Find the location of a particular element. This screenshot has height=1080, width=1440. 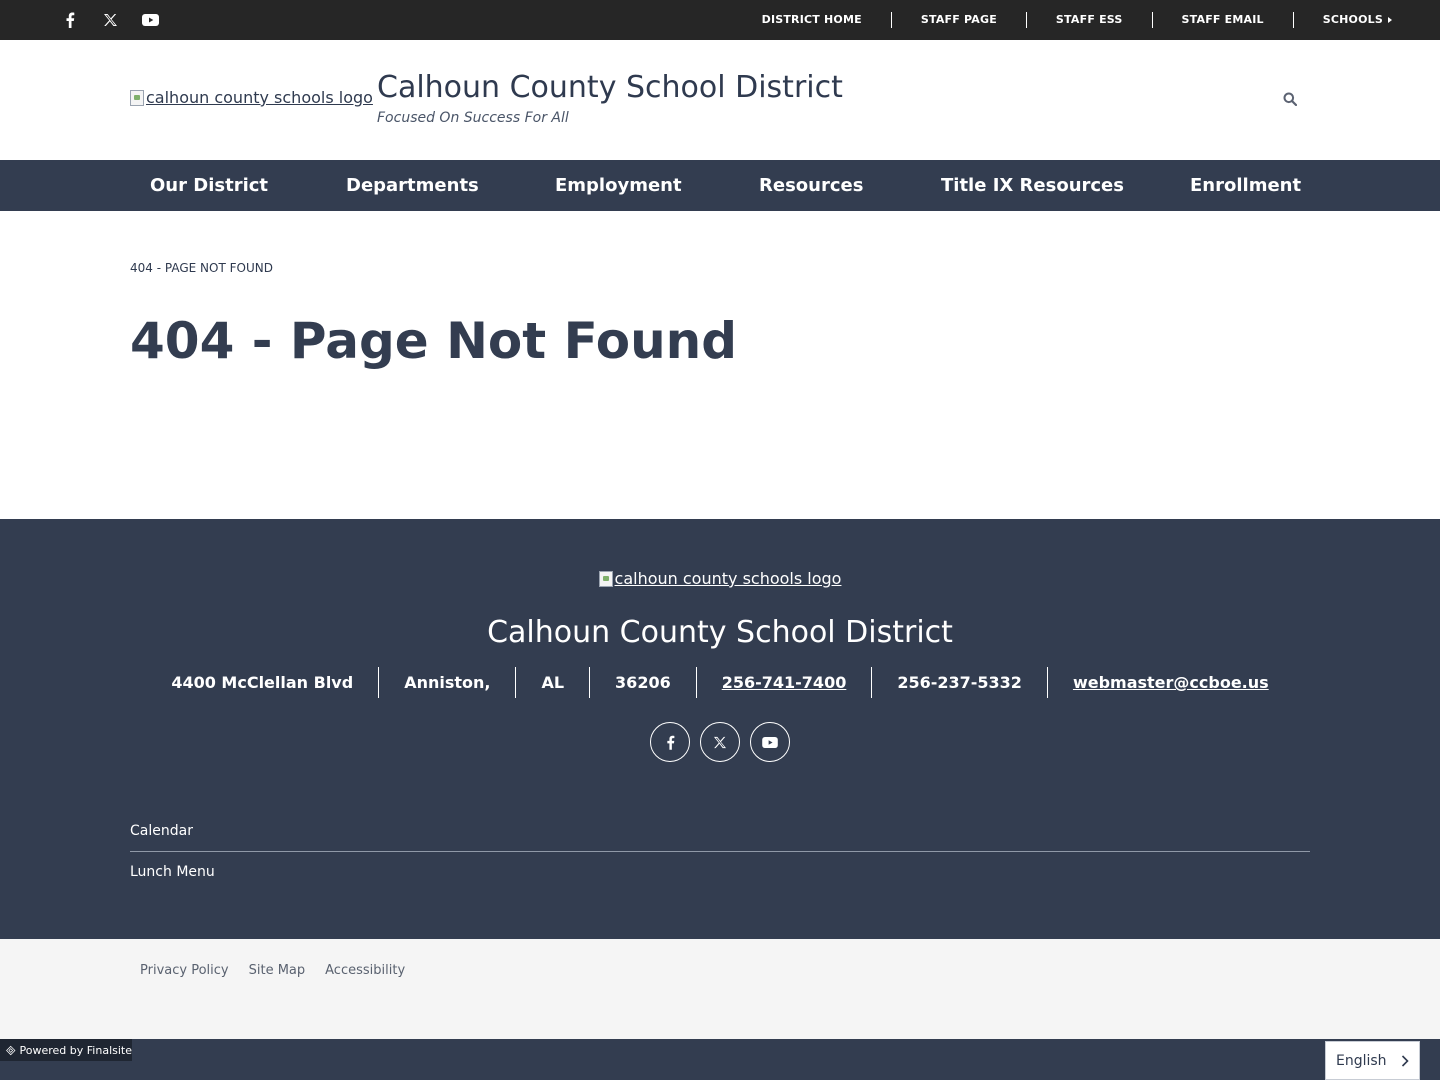

header-logo-alt: calhoun county schools logo is located at coordinates (259, 97).